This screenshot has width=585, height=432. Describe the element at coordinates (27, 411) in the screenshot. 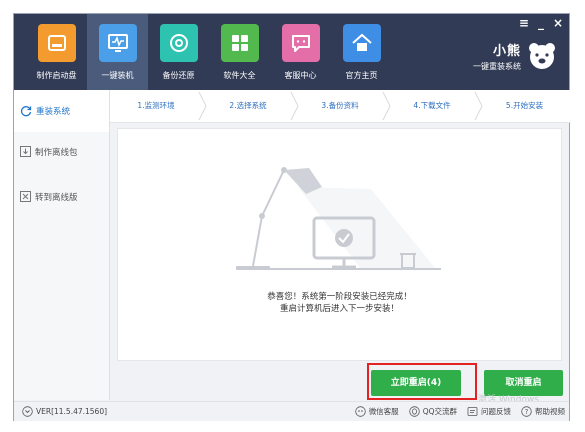

I see `version-chevron-icon` at that location.